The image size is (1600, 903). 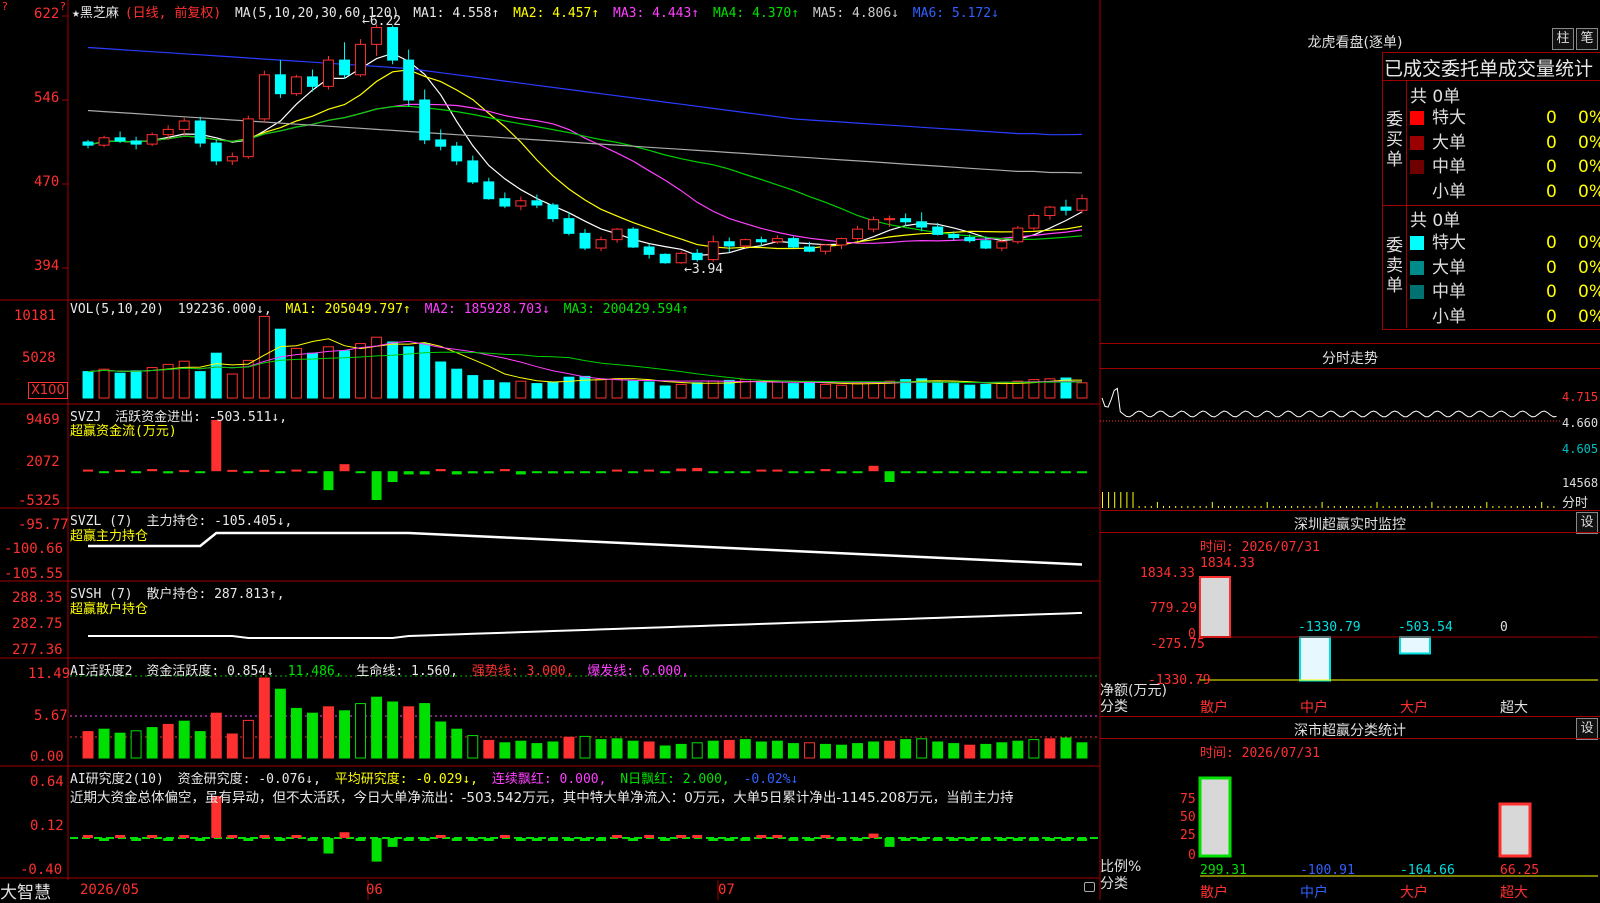 What do you see at coordinates (1415, 645) in the screenshot?
I see `monitor-bar` at bounding box center [1415, 645].